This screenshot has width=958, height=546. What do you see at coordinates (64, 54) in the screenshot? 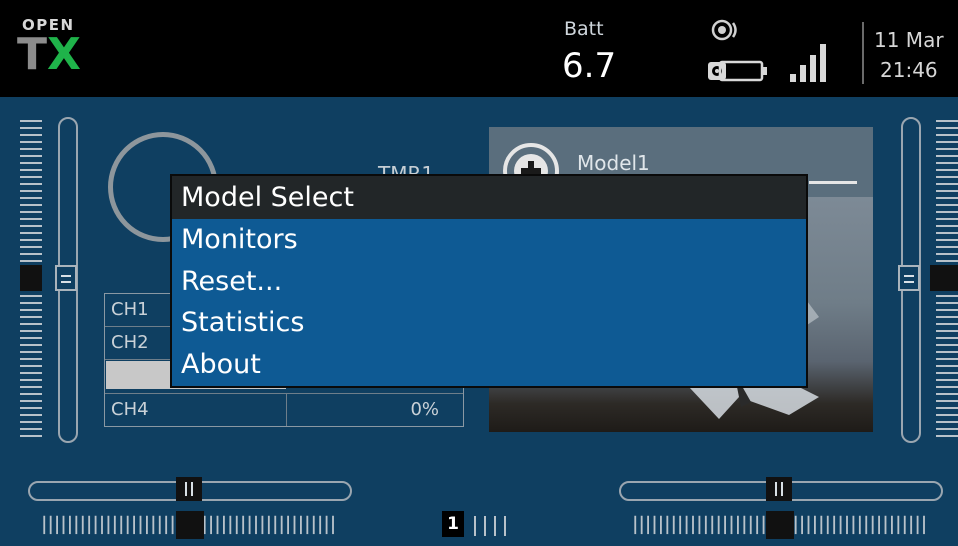
I see `logo-x: X` at bounding box center [64, 54].